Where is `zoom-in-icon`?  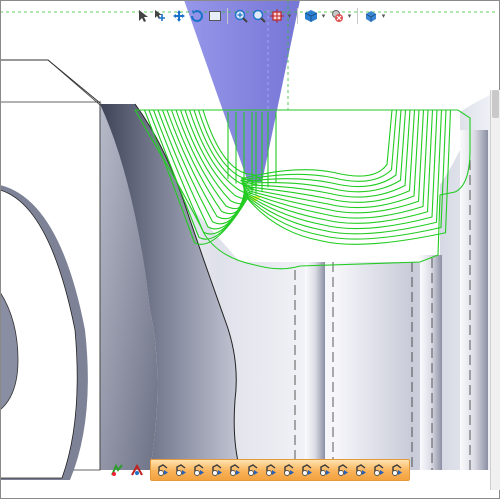 zoom-in-icon is located at coordinates (240, 16).